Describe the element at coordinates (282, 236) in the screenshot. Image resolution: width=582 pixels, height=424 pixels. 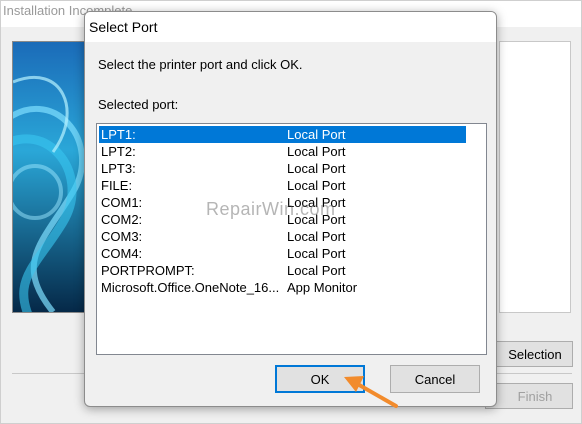
I see `port-row-com3: COM3: Local Port` at that location.